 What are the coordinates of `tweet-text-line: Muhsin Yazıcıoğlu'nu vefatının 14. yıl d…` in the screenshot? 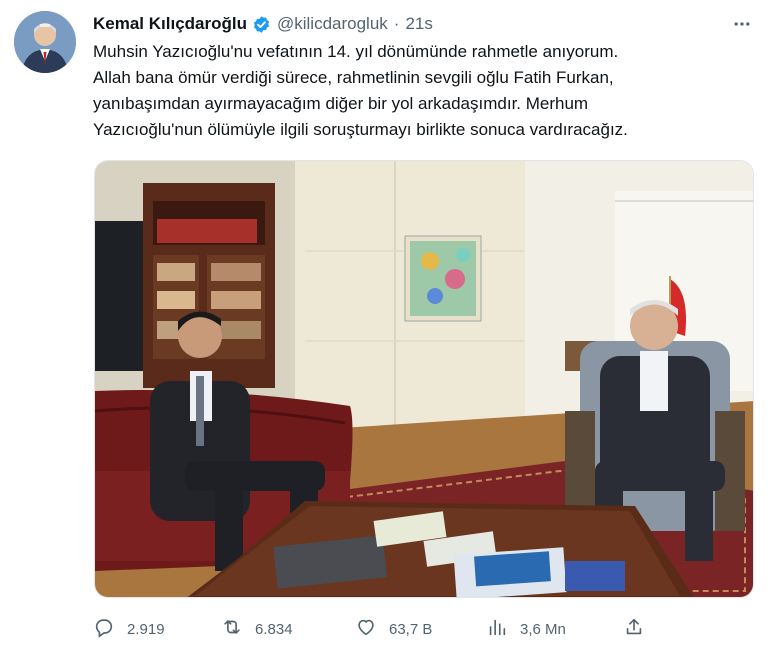 It's located at (356, 51).